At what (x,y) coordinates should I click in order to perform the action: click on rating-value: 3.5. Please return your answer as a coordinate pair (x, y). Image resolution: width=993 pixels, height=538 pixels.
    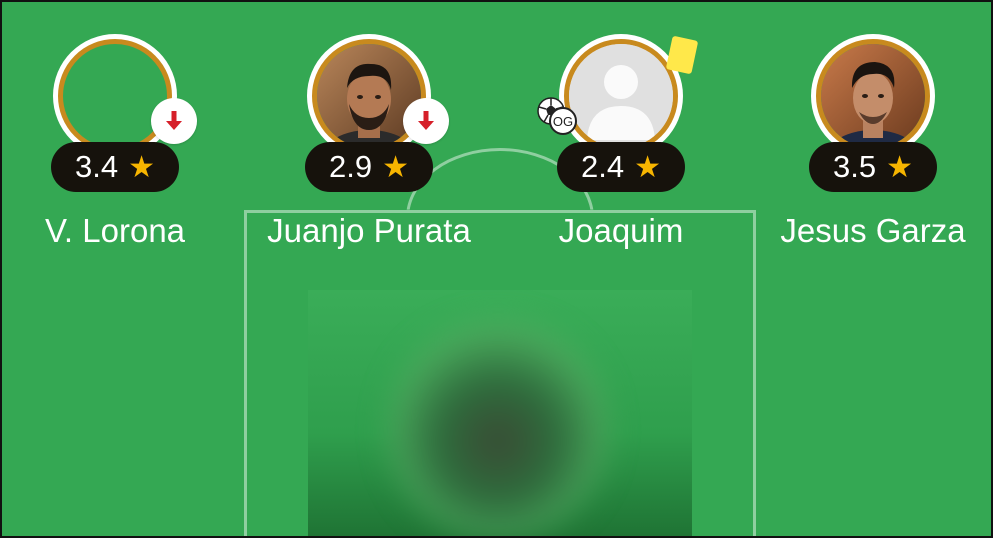
    Looking at the image, I should click on (854, 166).